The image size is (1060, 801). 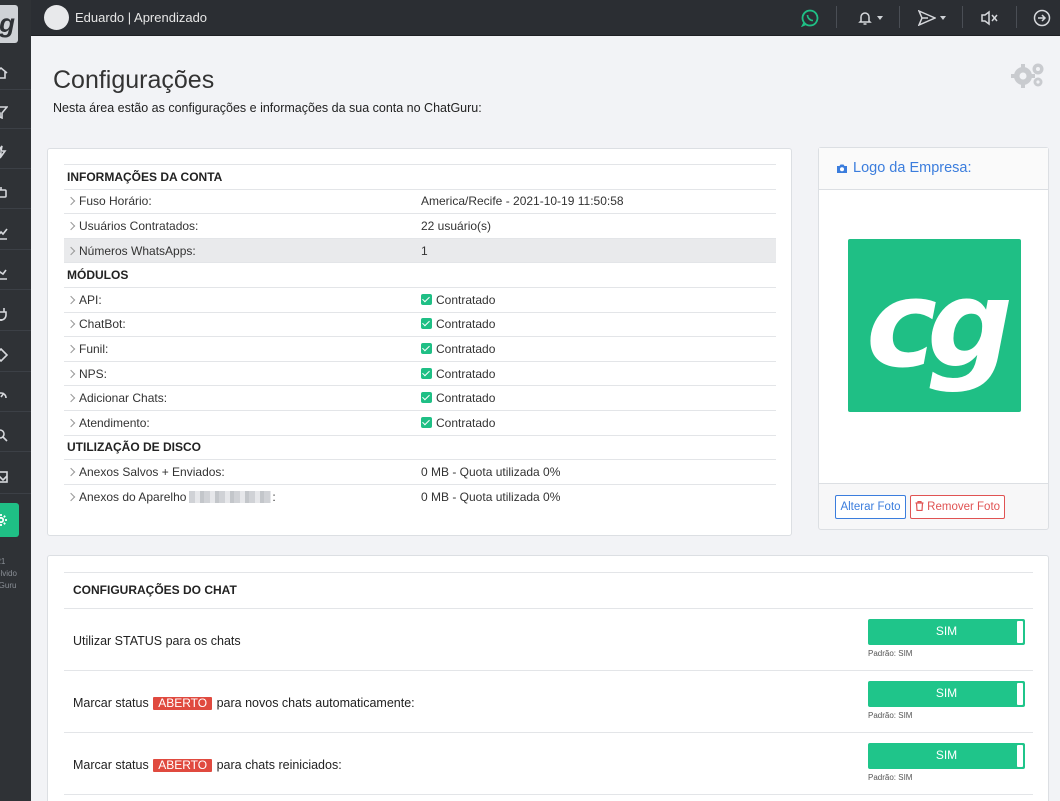 What do you see at coordinates (15, 314) in the screenshot?
I see `plug-icon` at bounding box center [15, 314].